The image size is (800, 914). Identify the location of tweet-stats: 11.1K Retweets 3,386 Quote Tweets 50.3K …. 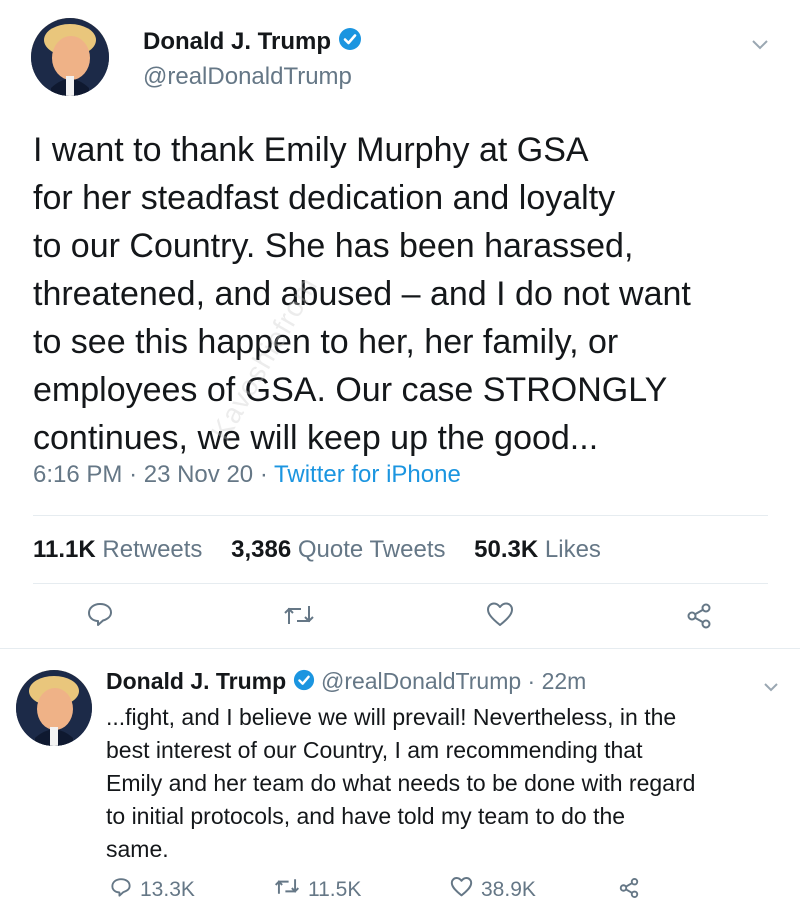
(317, 550).